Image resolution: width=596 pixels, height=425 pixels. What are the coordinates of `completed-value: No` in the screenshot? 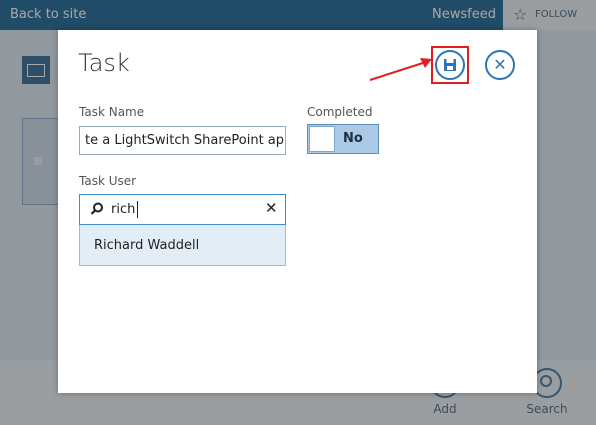 It's located at (353, 138).